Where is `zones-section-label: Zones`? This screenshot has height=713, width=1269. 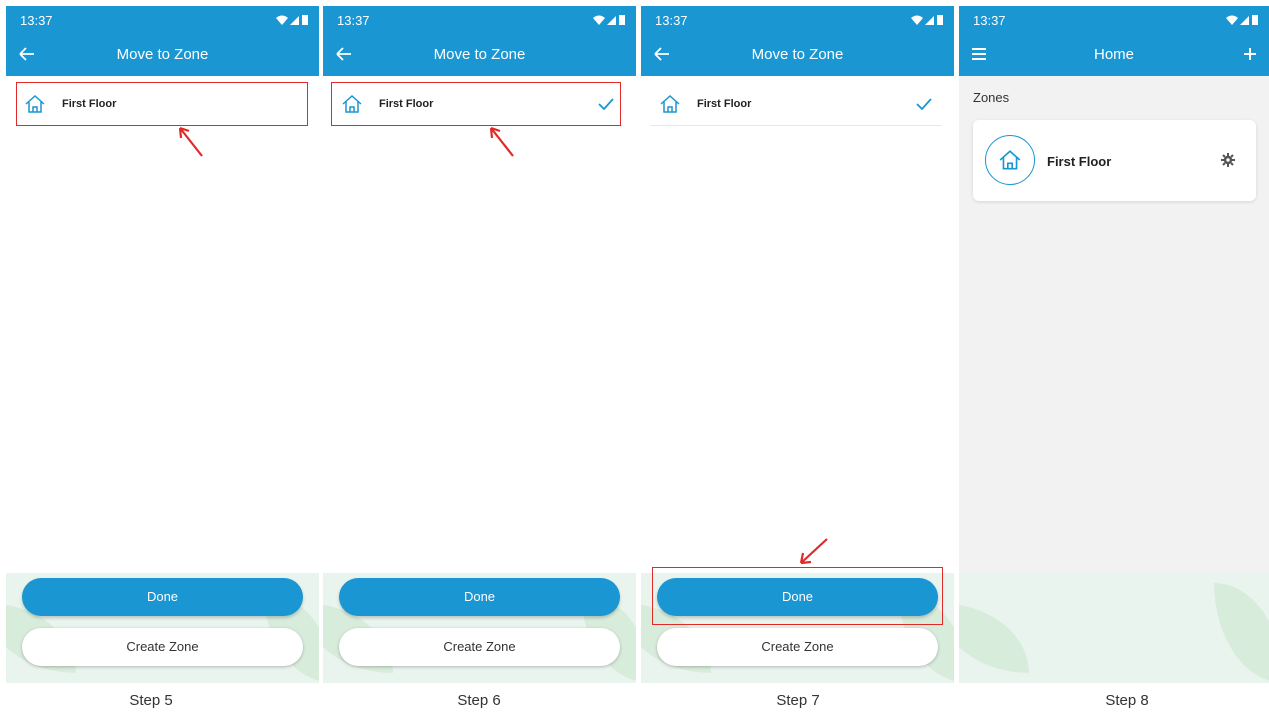 zones-section-label: Zones is located at coordinates (991, 97).